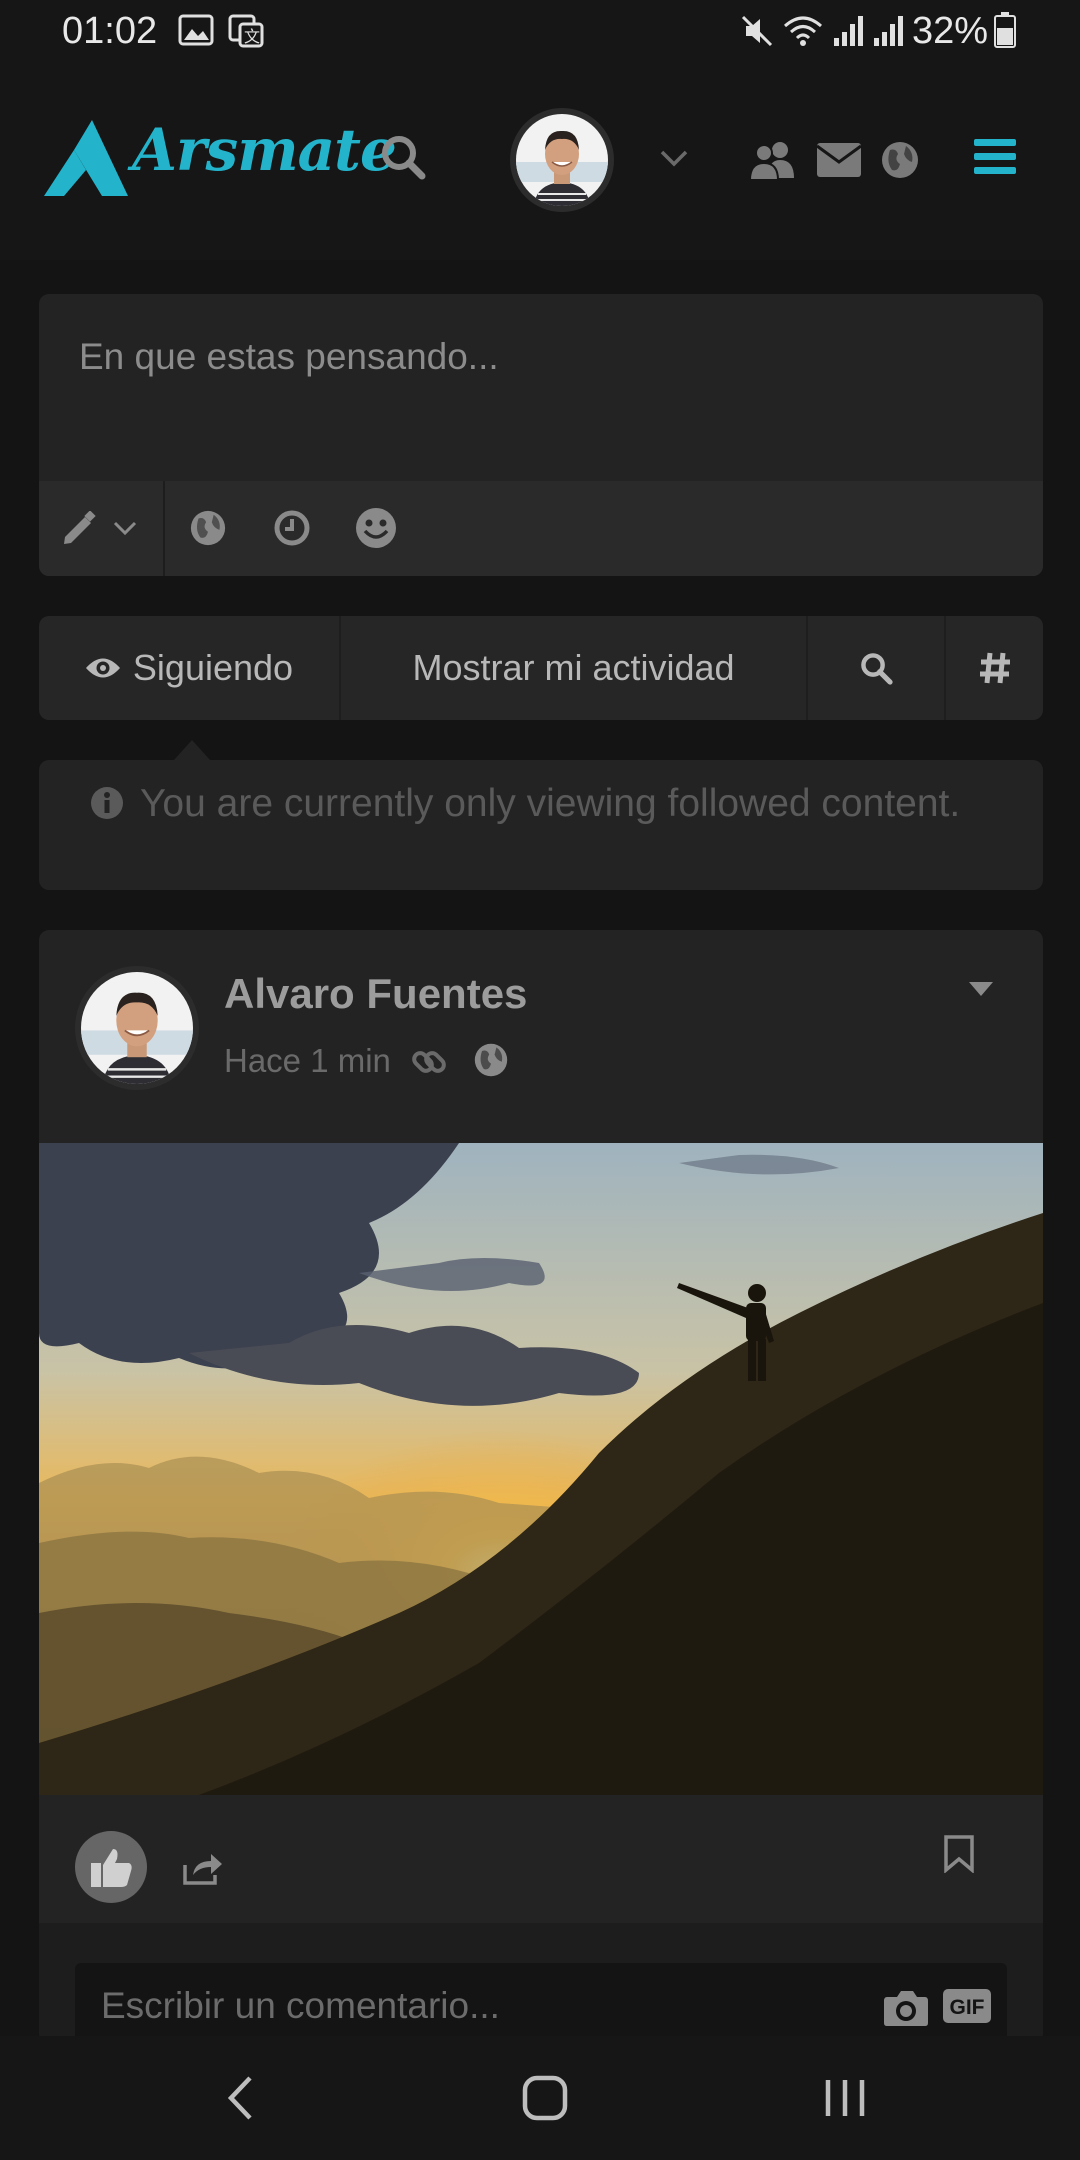 The image size is (1080, 2160). What do you see at coordinates (307, 1061) in the screenshot?
I see `post-timestamp: Hace 1 min` at bounding box center [307, 1061].